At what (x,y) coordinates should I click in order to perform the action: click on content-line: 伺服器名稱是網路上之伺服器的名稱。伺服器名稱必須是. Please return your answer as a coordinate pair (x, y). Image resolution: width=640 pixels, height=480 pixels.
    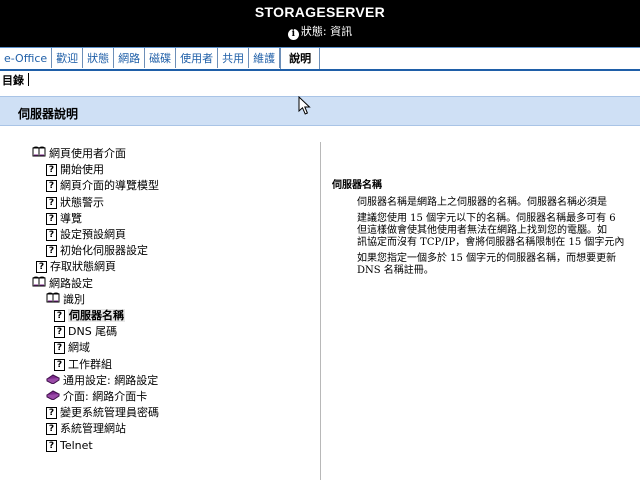
    Looking at the image, I should click on (482, 202).